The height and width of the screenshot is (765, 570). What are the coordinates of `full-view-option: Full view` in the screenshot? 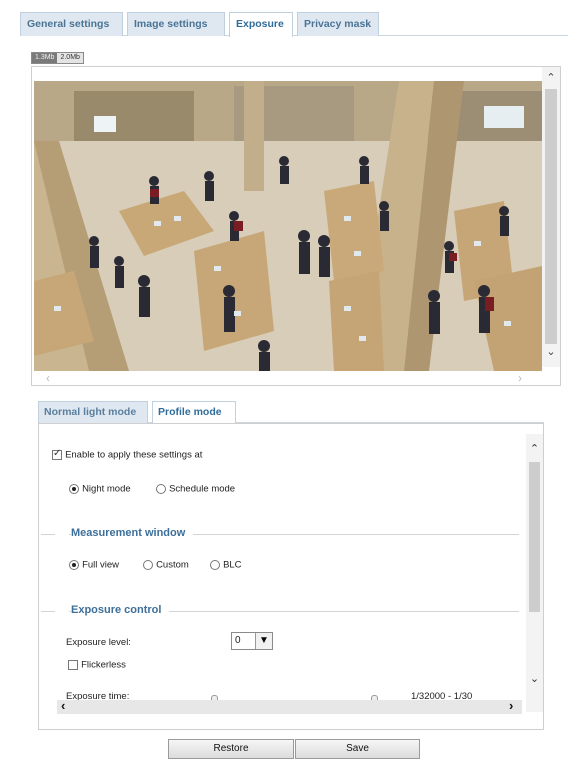 It's located at (94, 565).